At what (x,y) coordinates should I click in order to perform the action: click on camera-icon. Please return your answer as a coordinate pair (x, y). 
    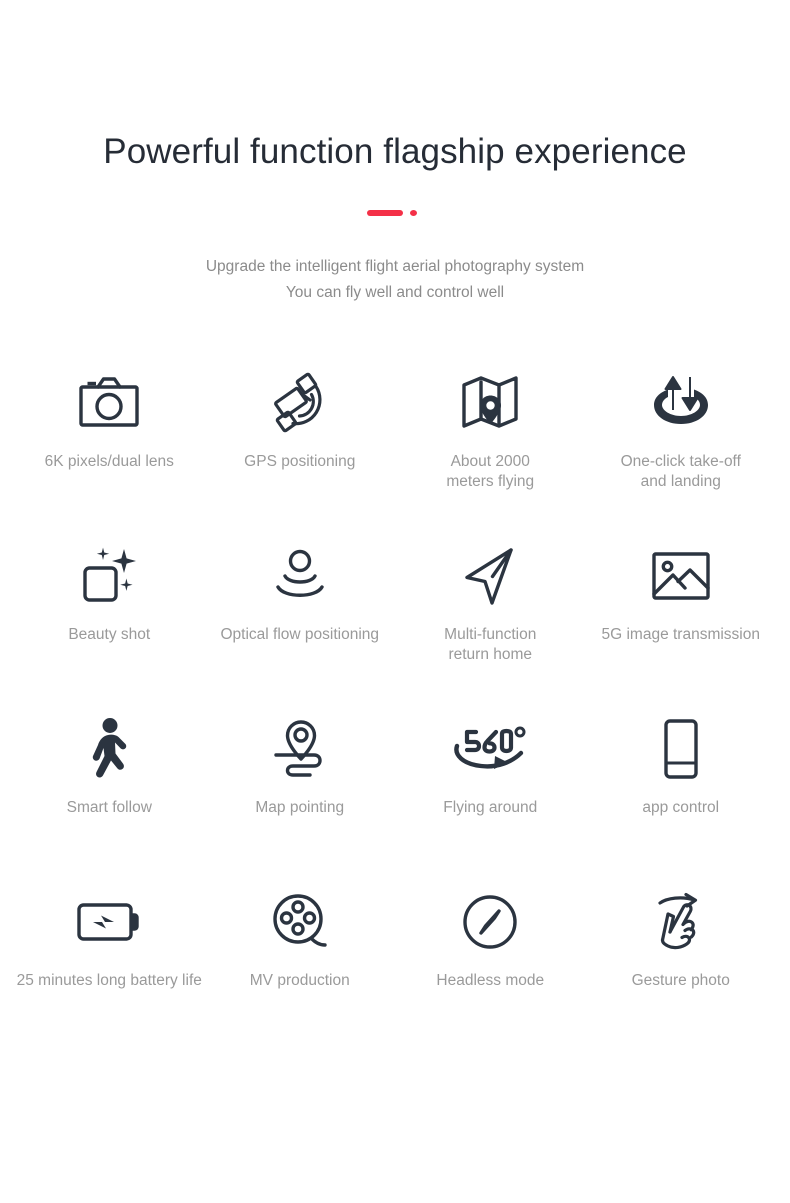
    Looking at the image, I should click on (109, 403).